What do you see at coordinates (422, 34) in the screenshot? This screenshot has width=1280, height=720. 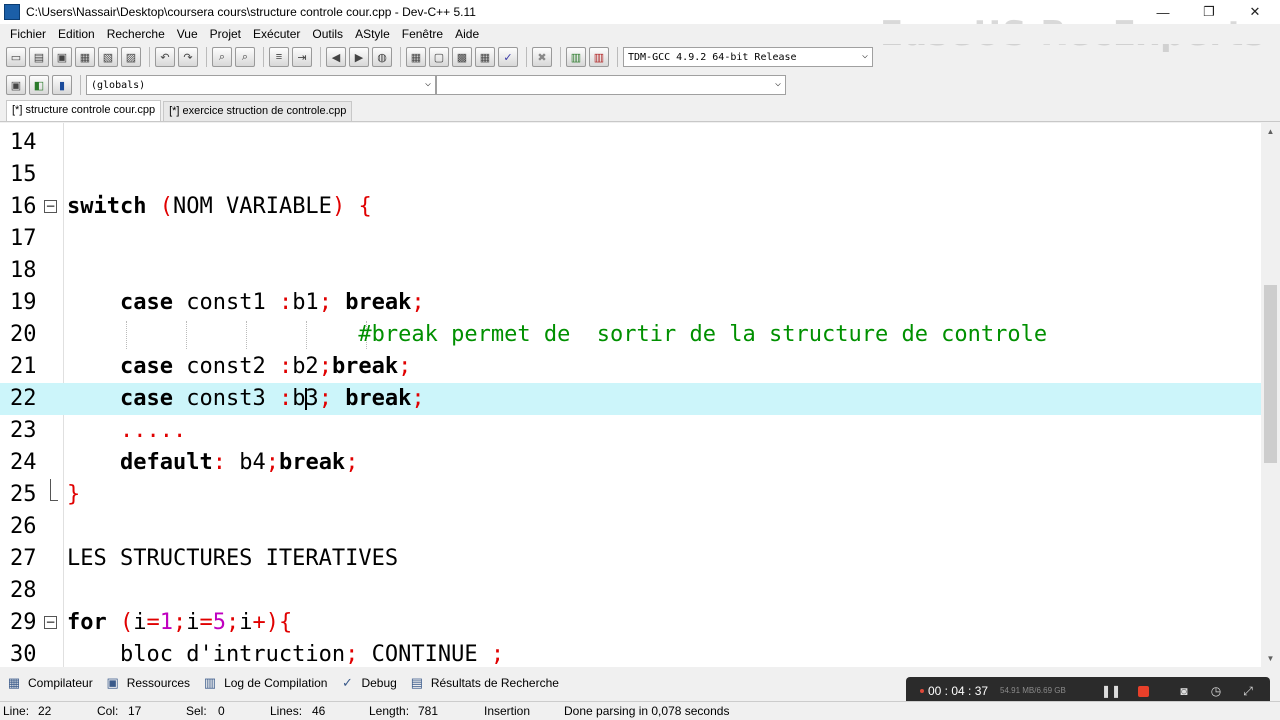 I see `menu-fenetre: Fenêtre` at bounding box center [422, 34].